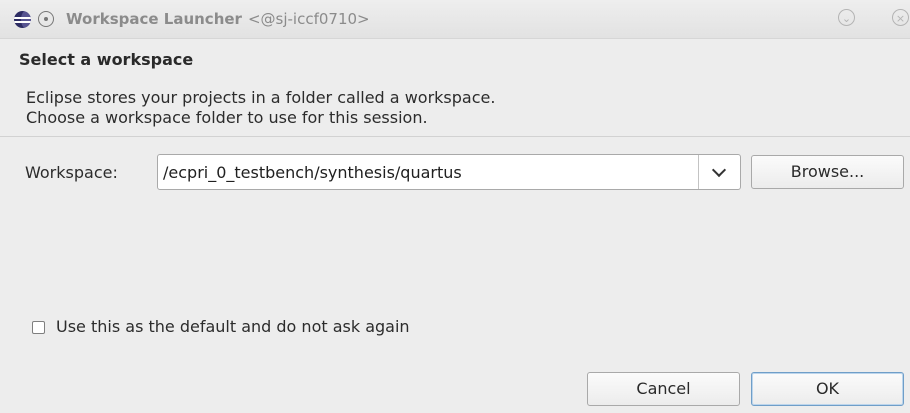 This screenshot has width=910, height=413. I want to click on default-workspace-checkbox, so click(38, 327).